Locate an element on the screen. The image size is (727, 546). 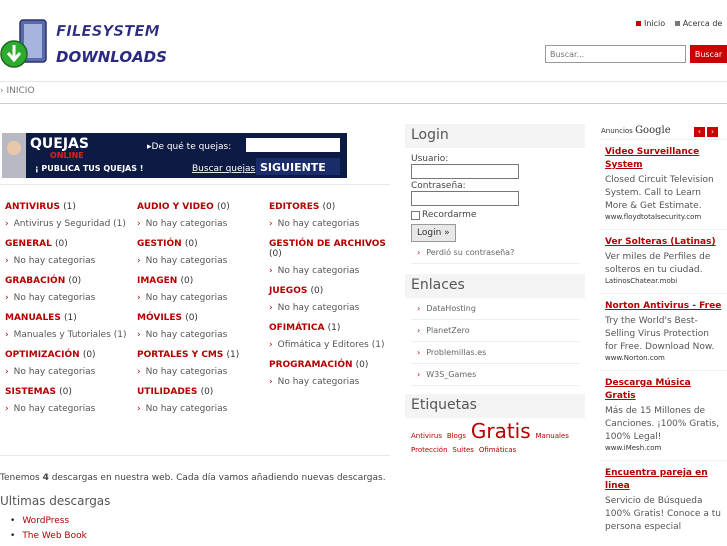
breadcrumb: › INICIO is located at coordinates (17, 91).